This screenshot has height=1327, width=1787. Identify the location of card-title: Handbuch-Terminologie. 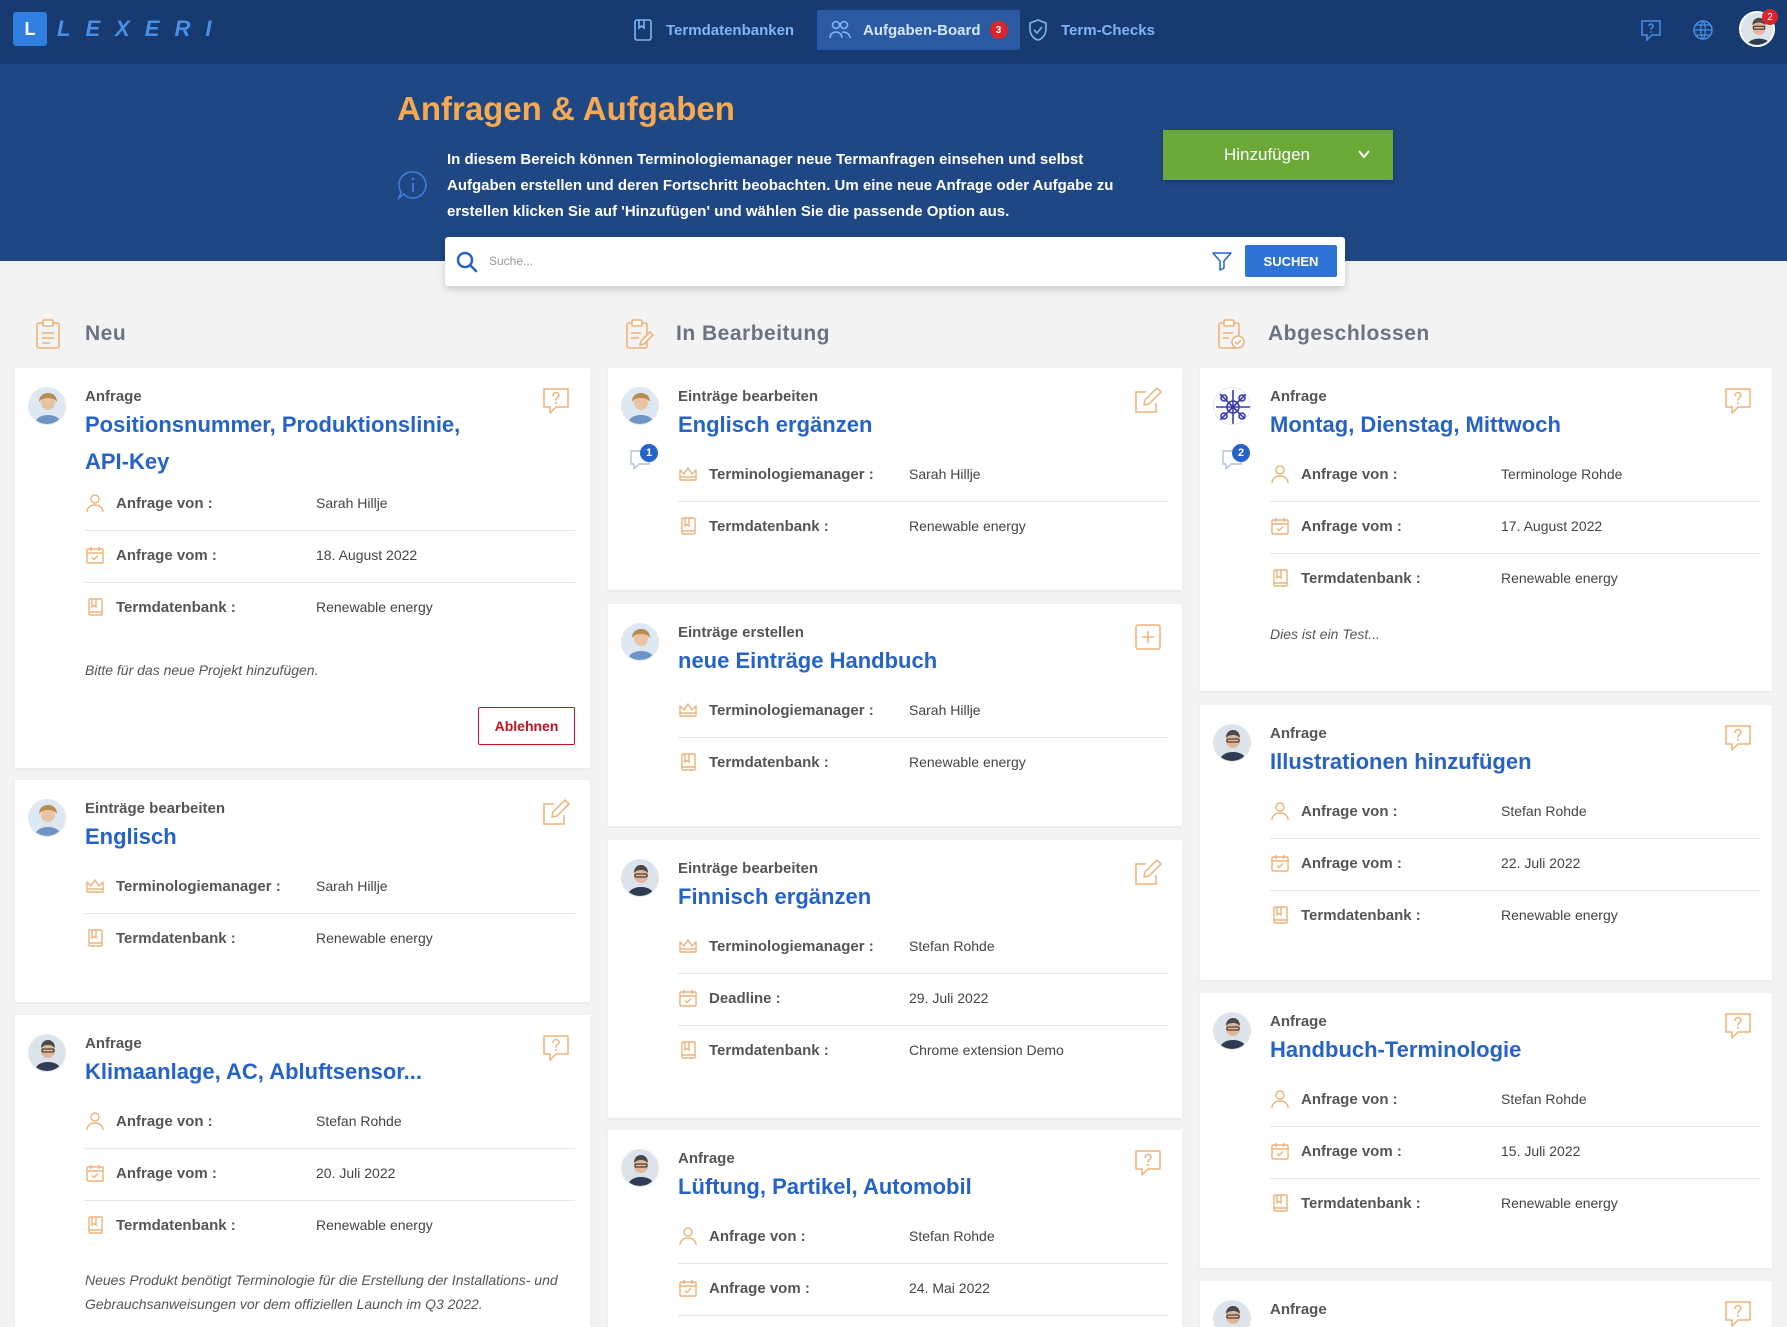
(1470, 1049).